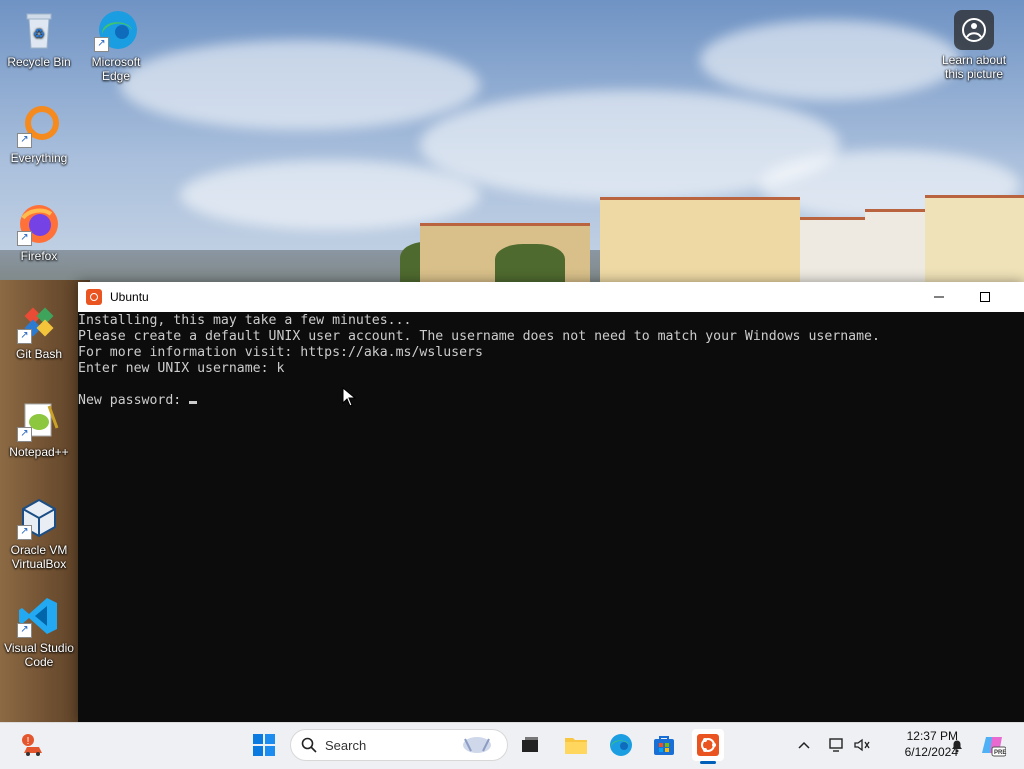 The width and height of the screenshot is (1024, 769). I want to click on window-title: Ubuntu, so click(129, 297).